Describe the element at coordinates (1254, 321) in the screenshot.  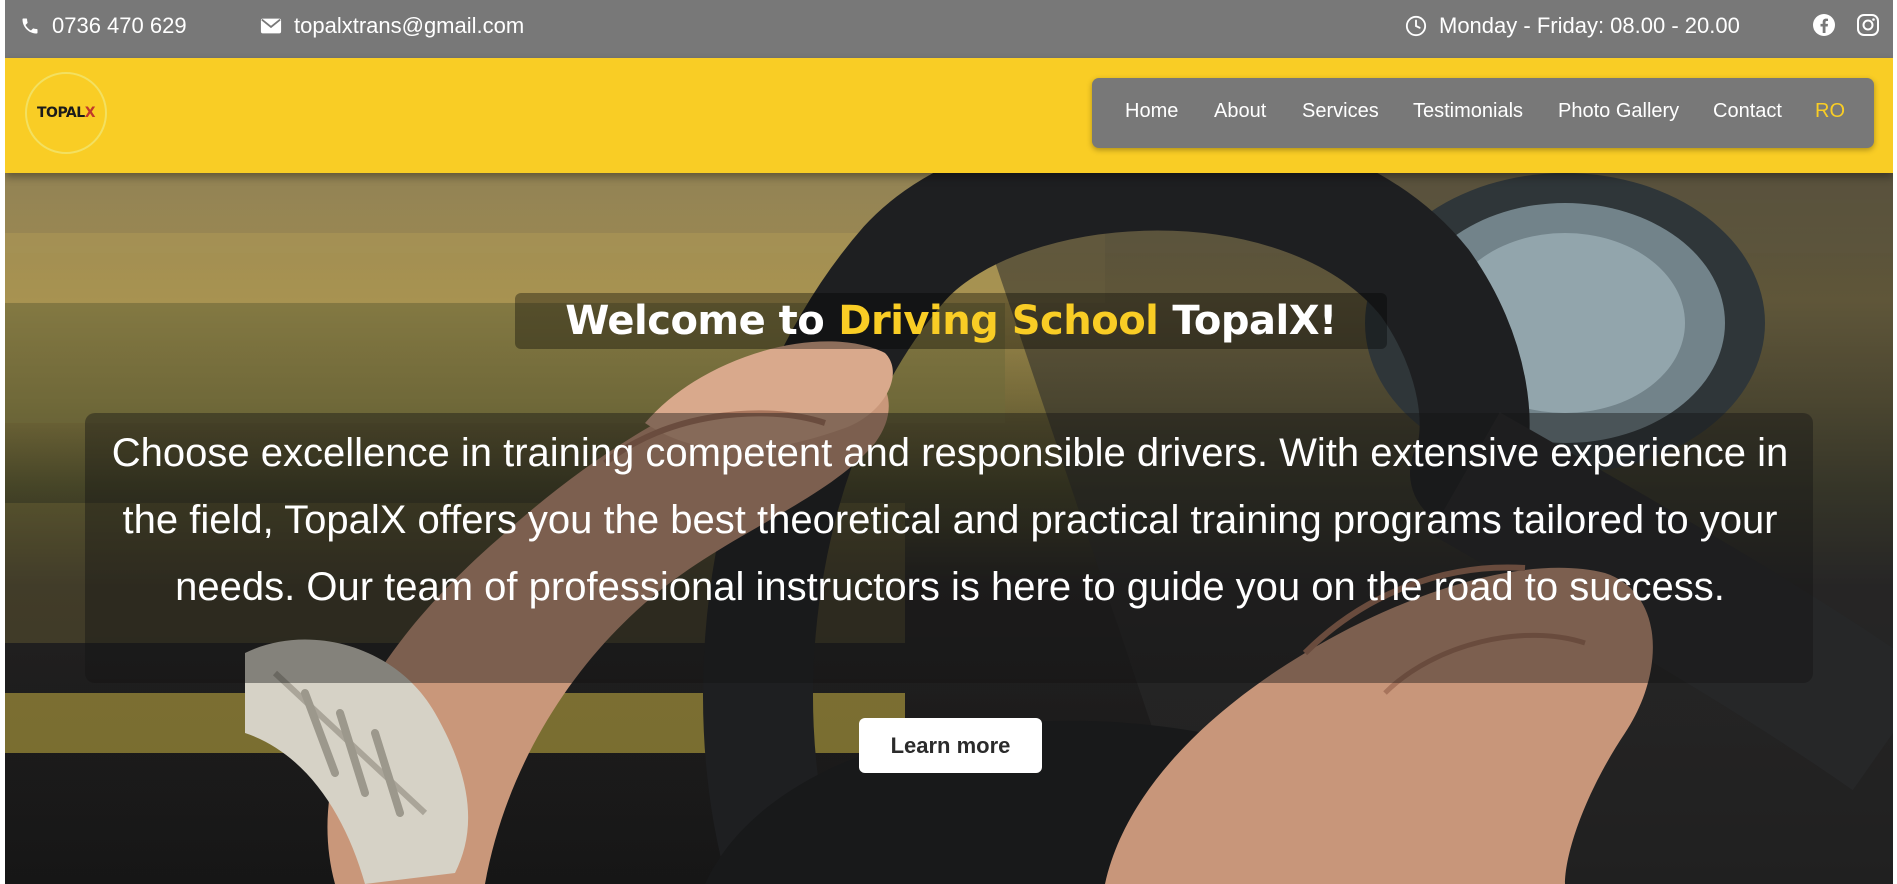
I see `hero-title-suffix: TopalX!` at that location.